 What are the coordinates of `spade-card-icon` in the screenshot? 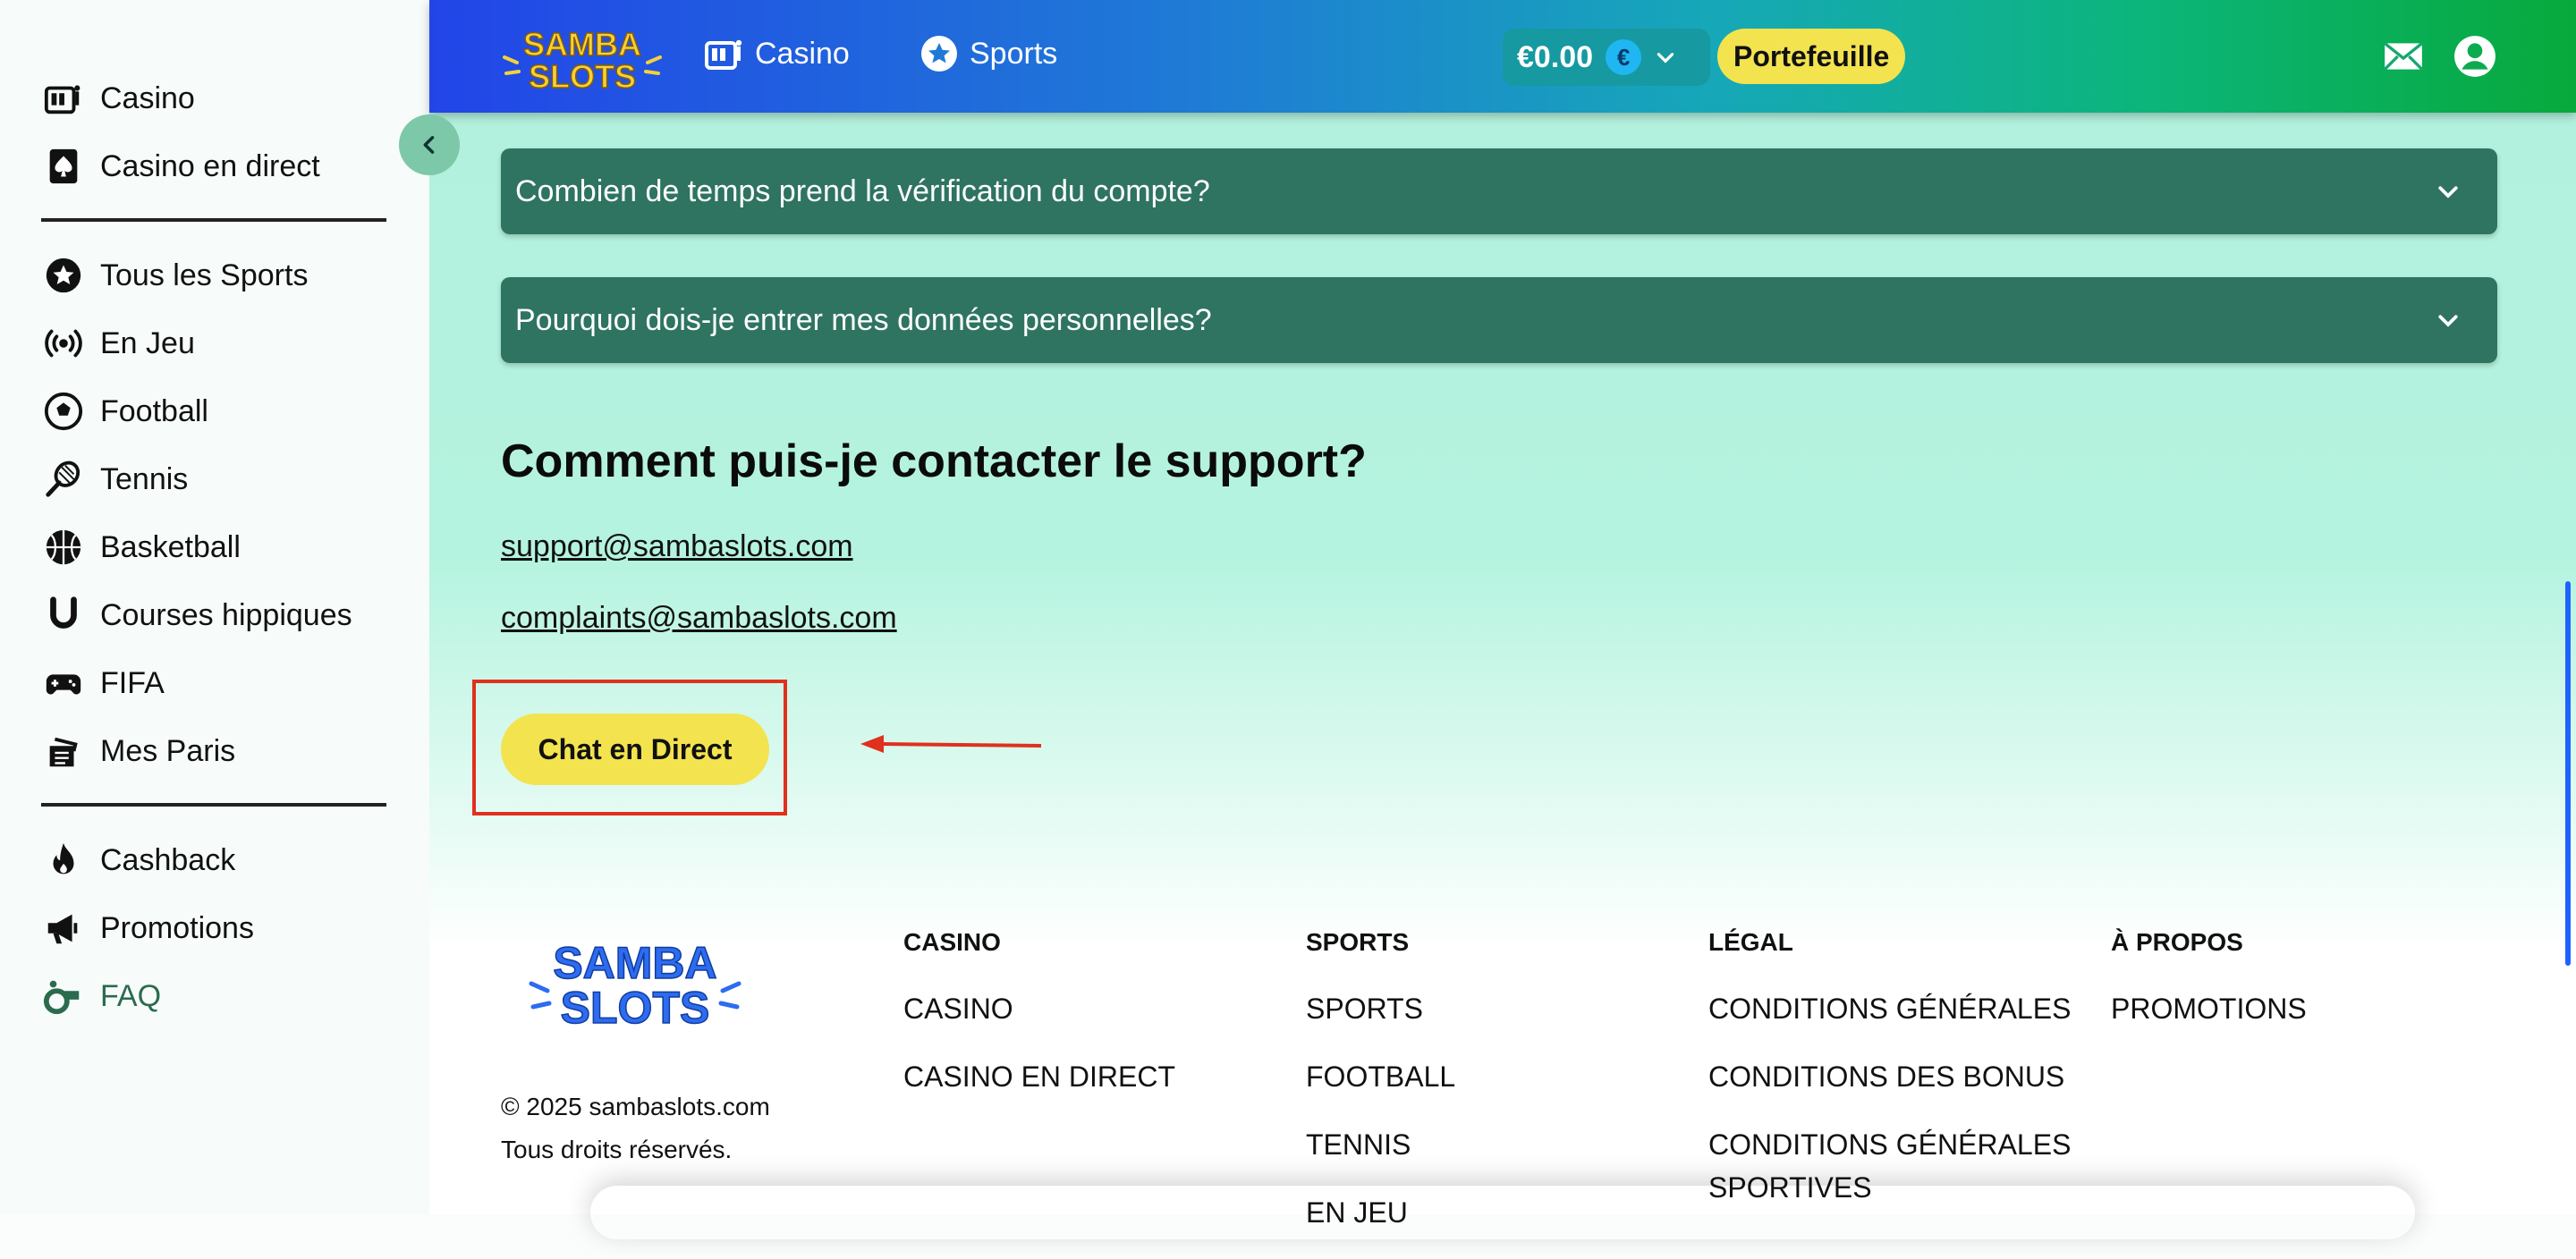 It's located at (63, 167).